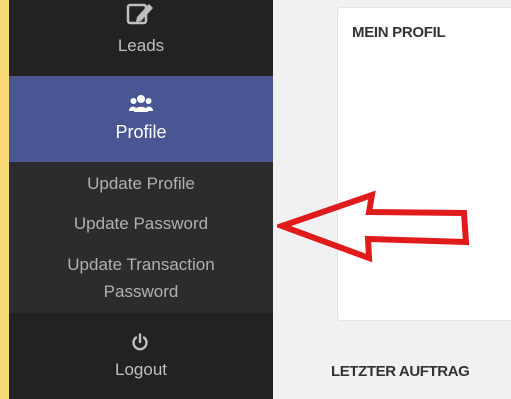 The image size is (511, 399). I want to click on sidebar-item-leads: Leads, so click(141, 36).